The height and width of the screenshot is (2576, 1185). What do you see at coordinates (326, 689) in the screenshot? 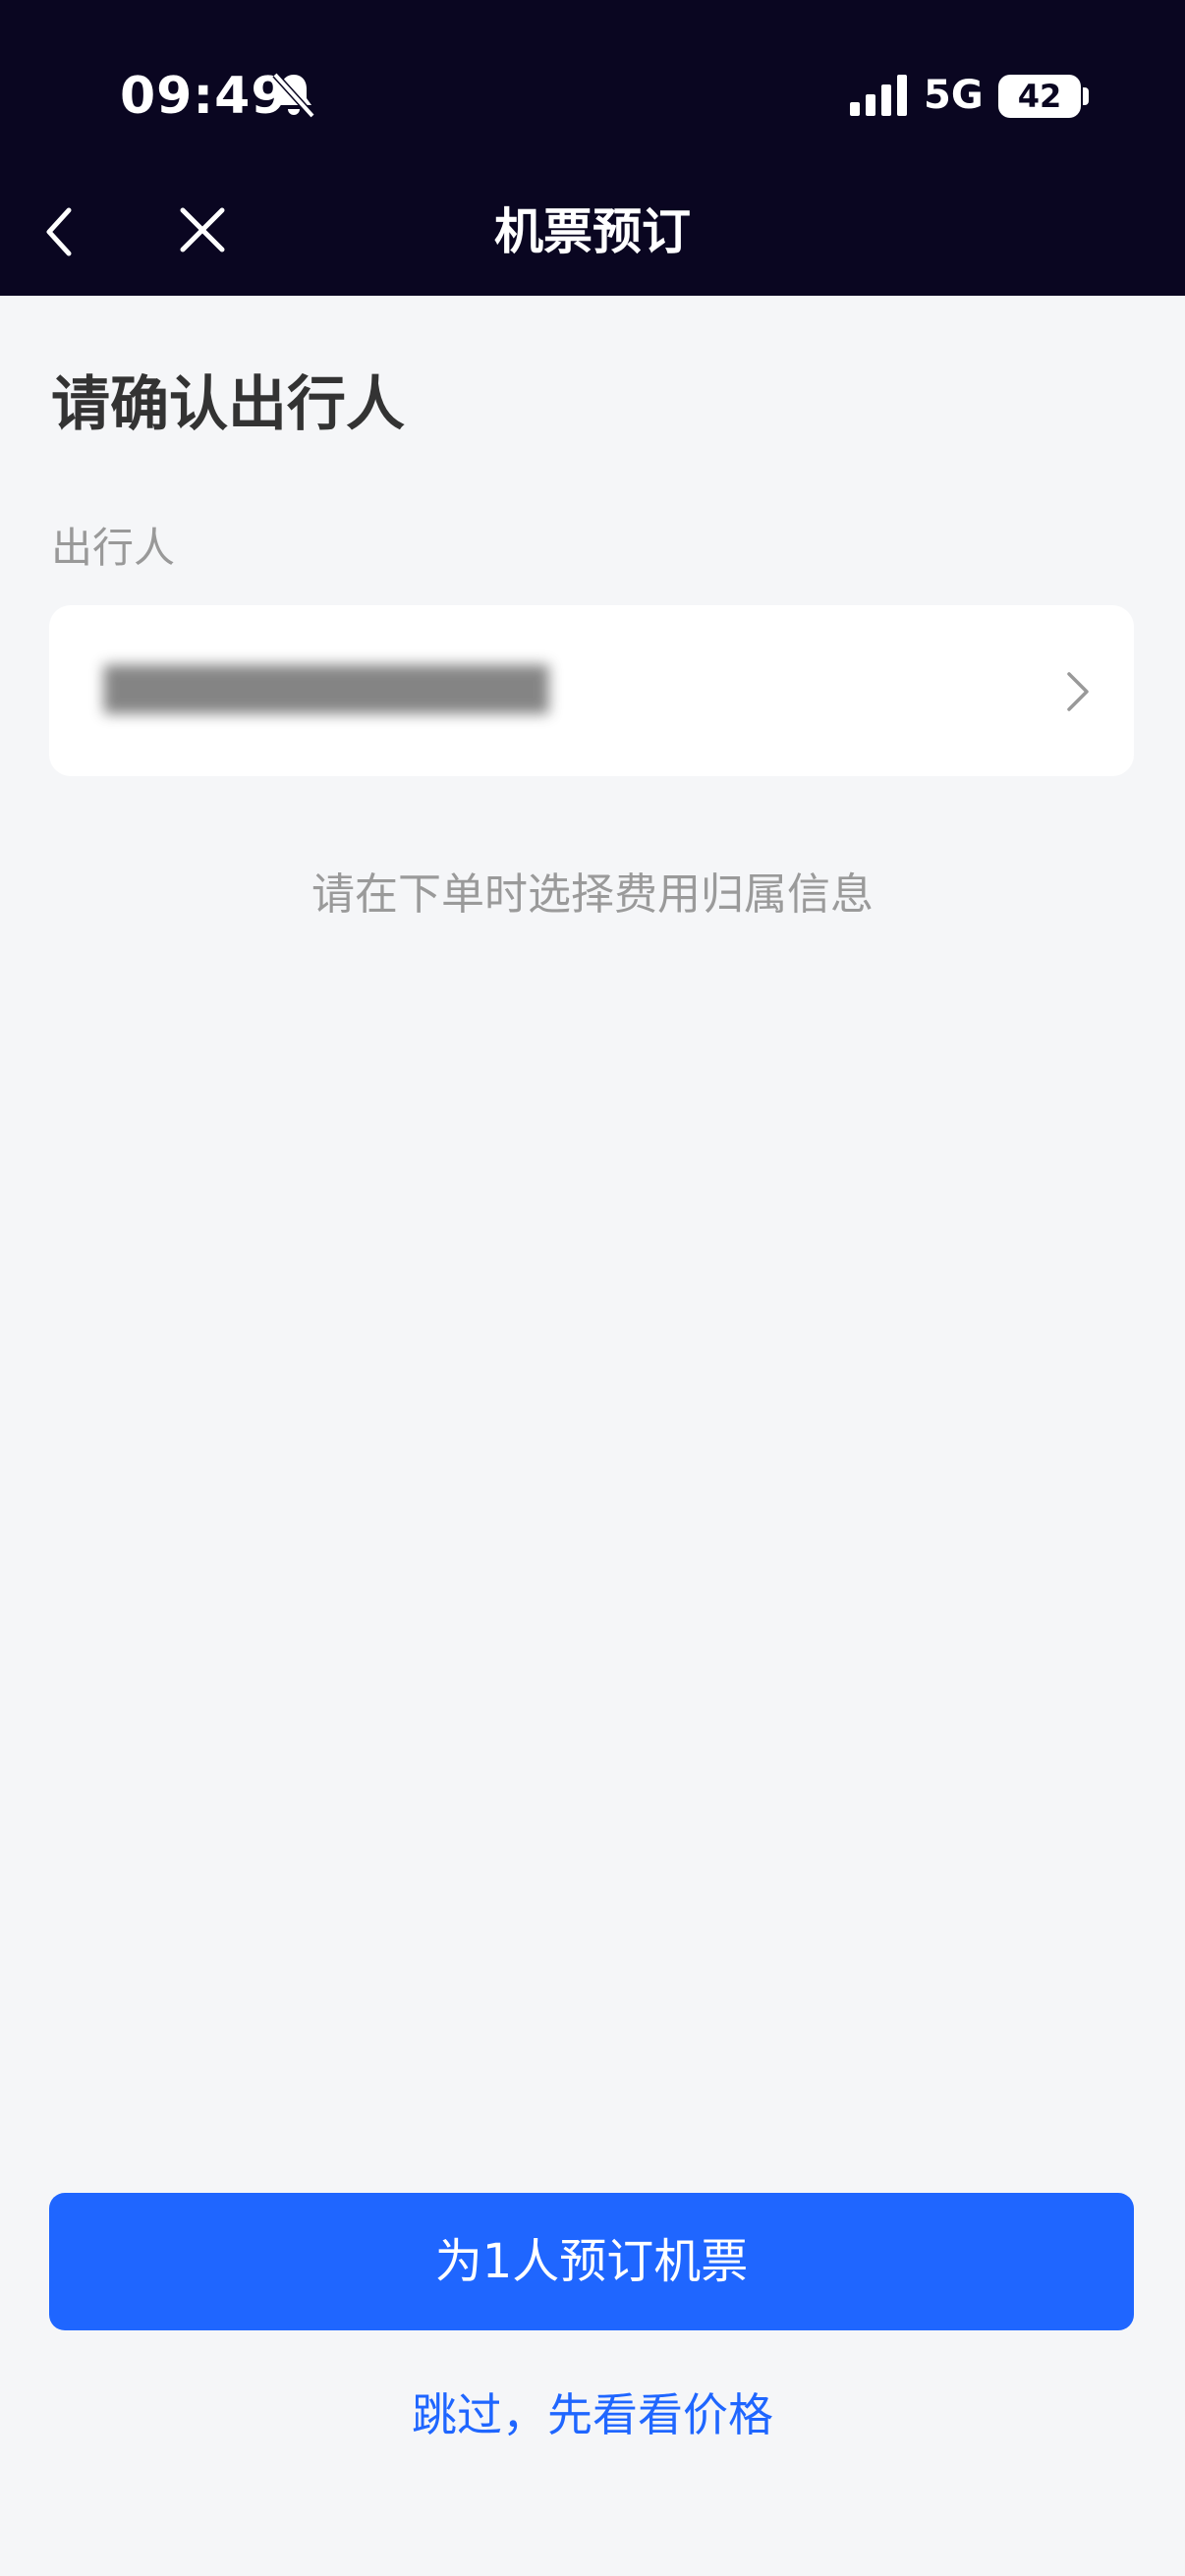
I see `traveler-name: ██████████████` at bounding box center [326, 689].